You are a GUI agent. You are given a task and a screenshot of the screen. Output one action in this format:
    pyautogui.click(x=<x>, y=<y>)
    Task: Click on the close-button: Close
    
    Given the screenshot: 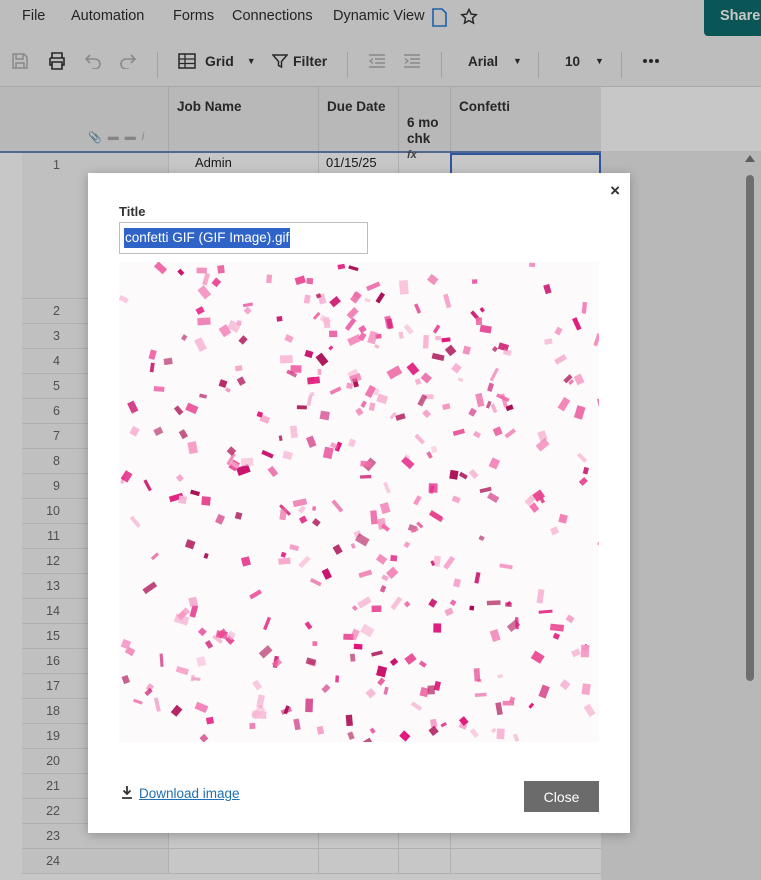 What is the action you would take?
    pyautogui.click(x=561, y=796)
    